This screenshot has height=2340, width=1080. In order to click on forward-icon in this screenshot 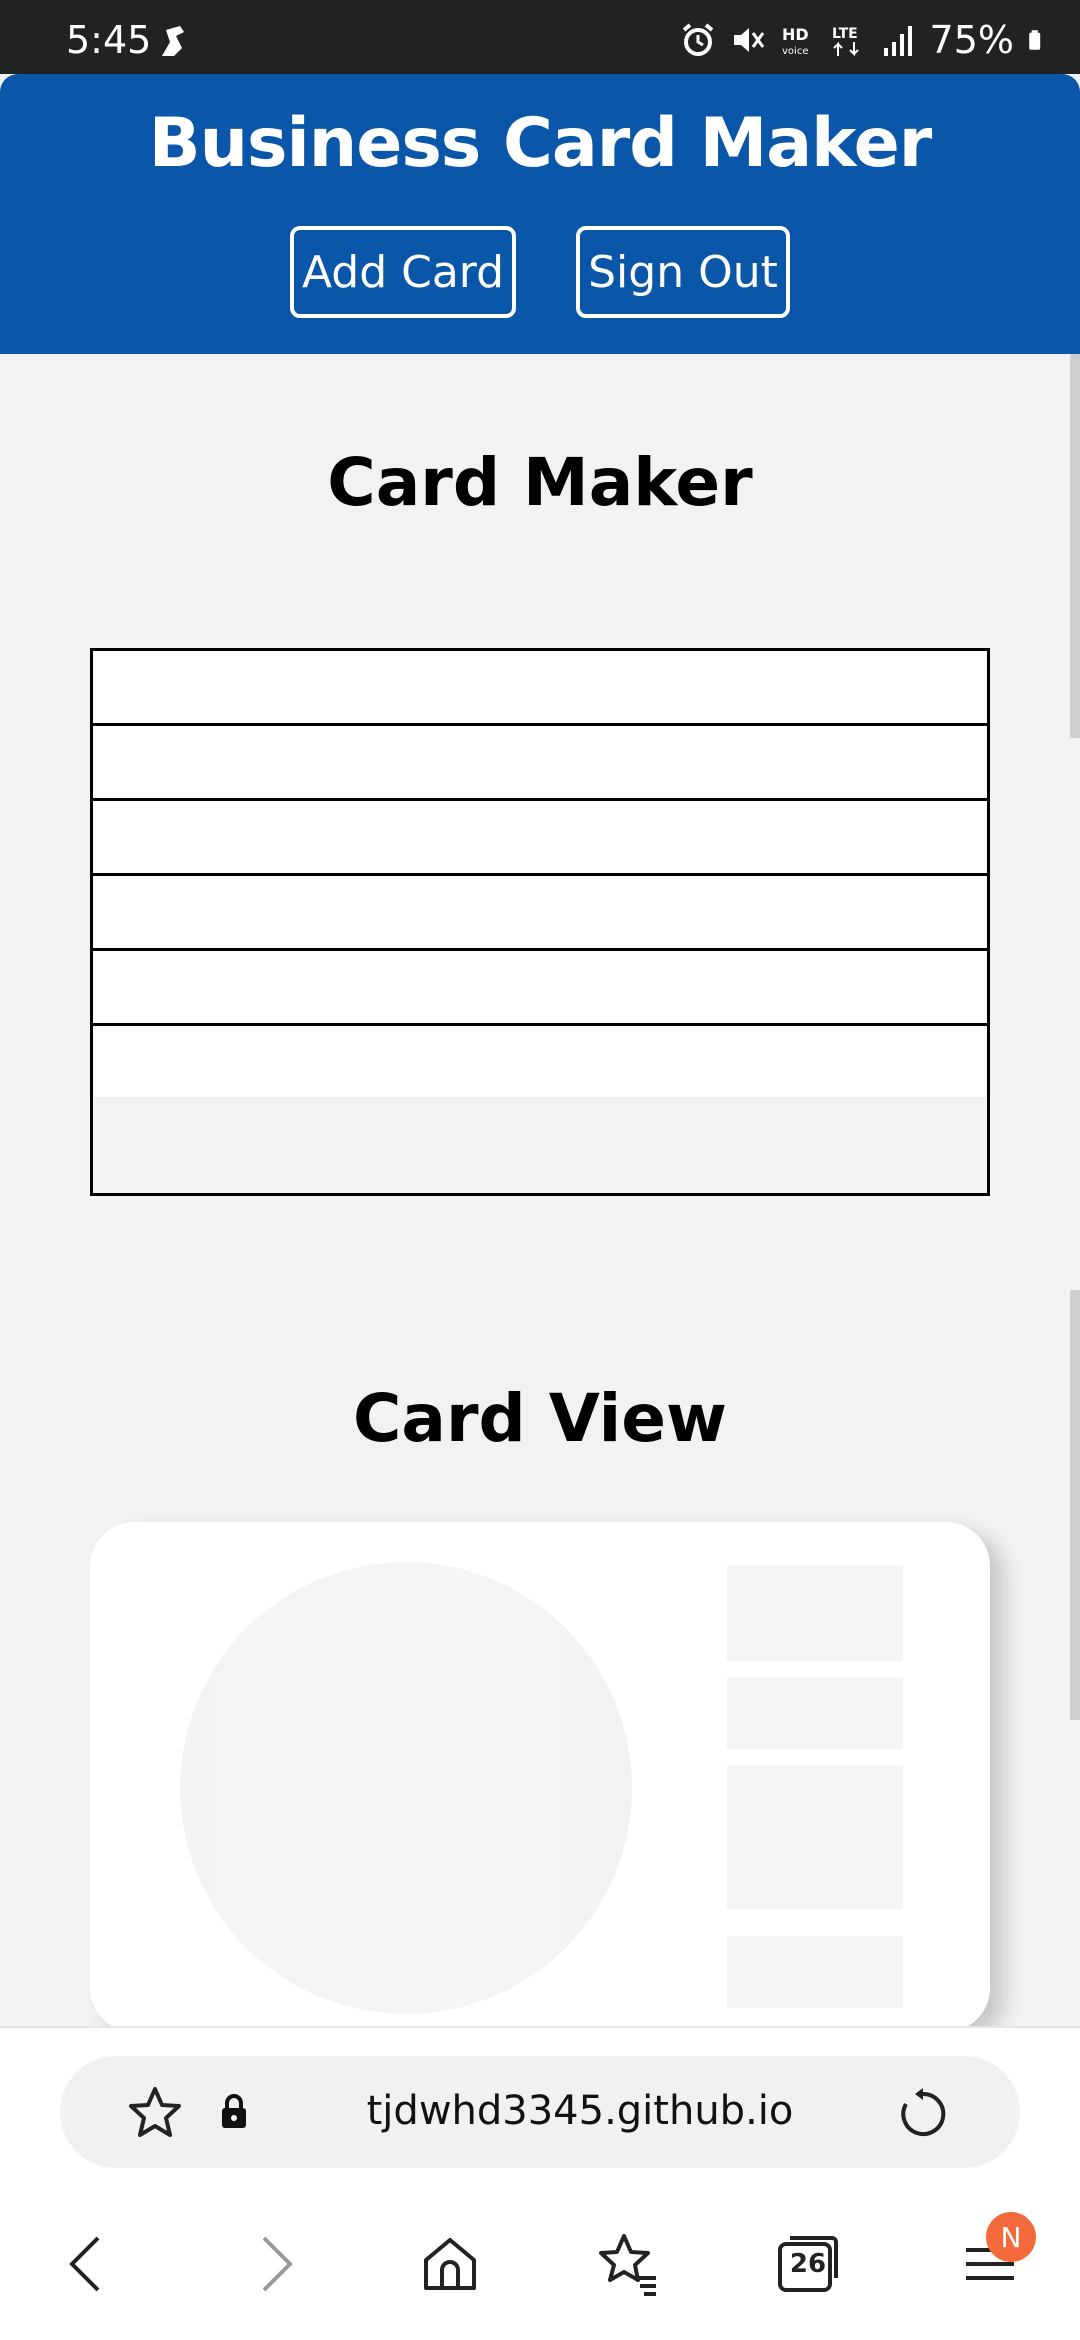, I will do `click(274, 2264)`.